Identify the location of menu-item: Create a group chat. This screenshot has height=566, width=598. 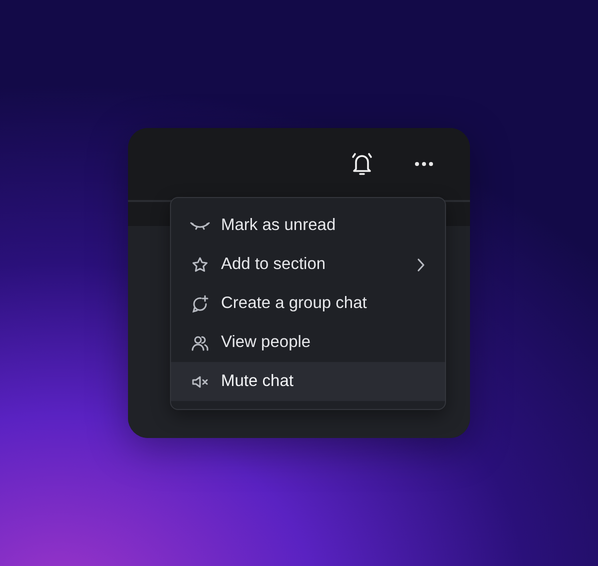
(308, 303).